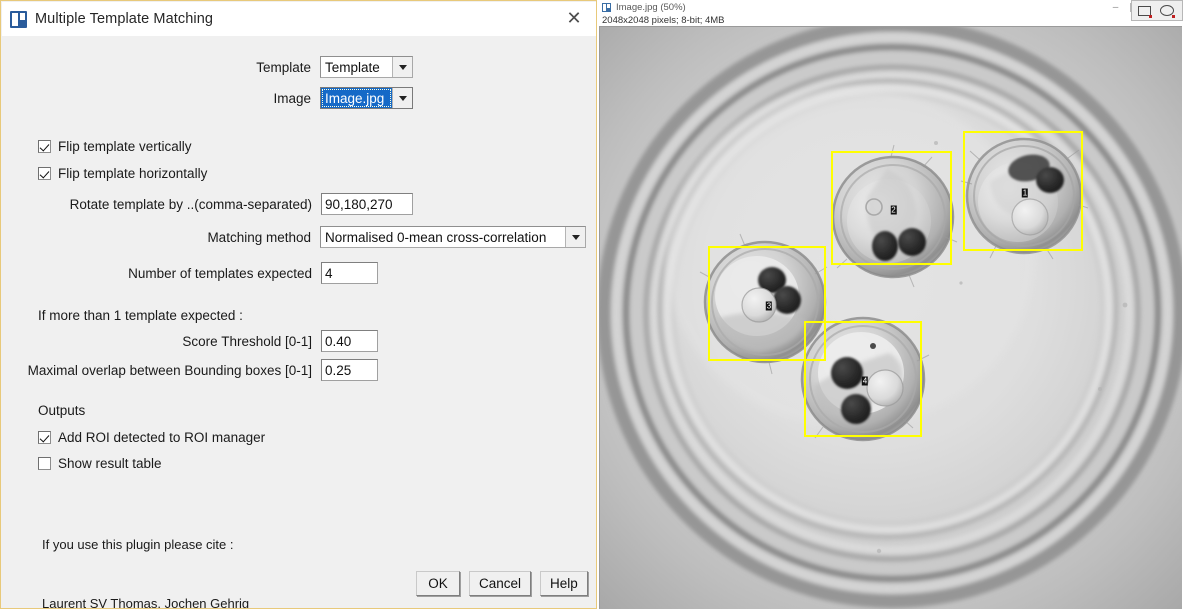 The image size is (1183, 609). I want to click on image-row: Image Image.jpg, so click(207, 98).